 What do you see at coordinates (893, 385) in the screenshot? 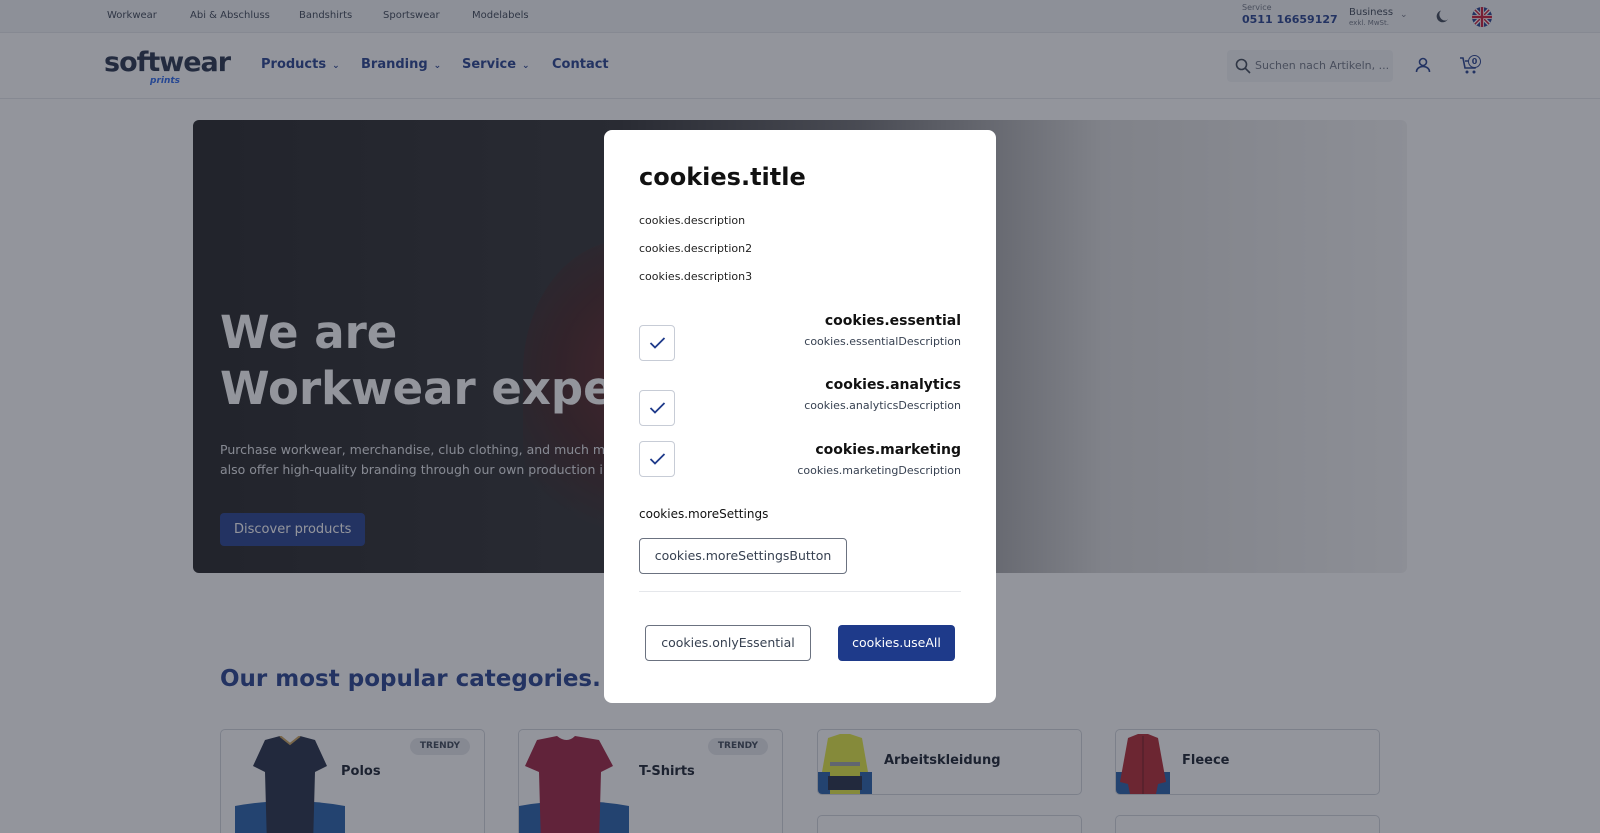
I see `analytics-title: cookies.analytics` at bounding box center [893, 385].